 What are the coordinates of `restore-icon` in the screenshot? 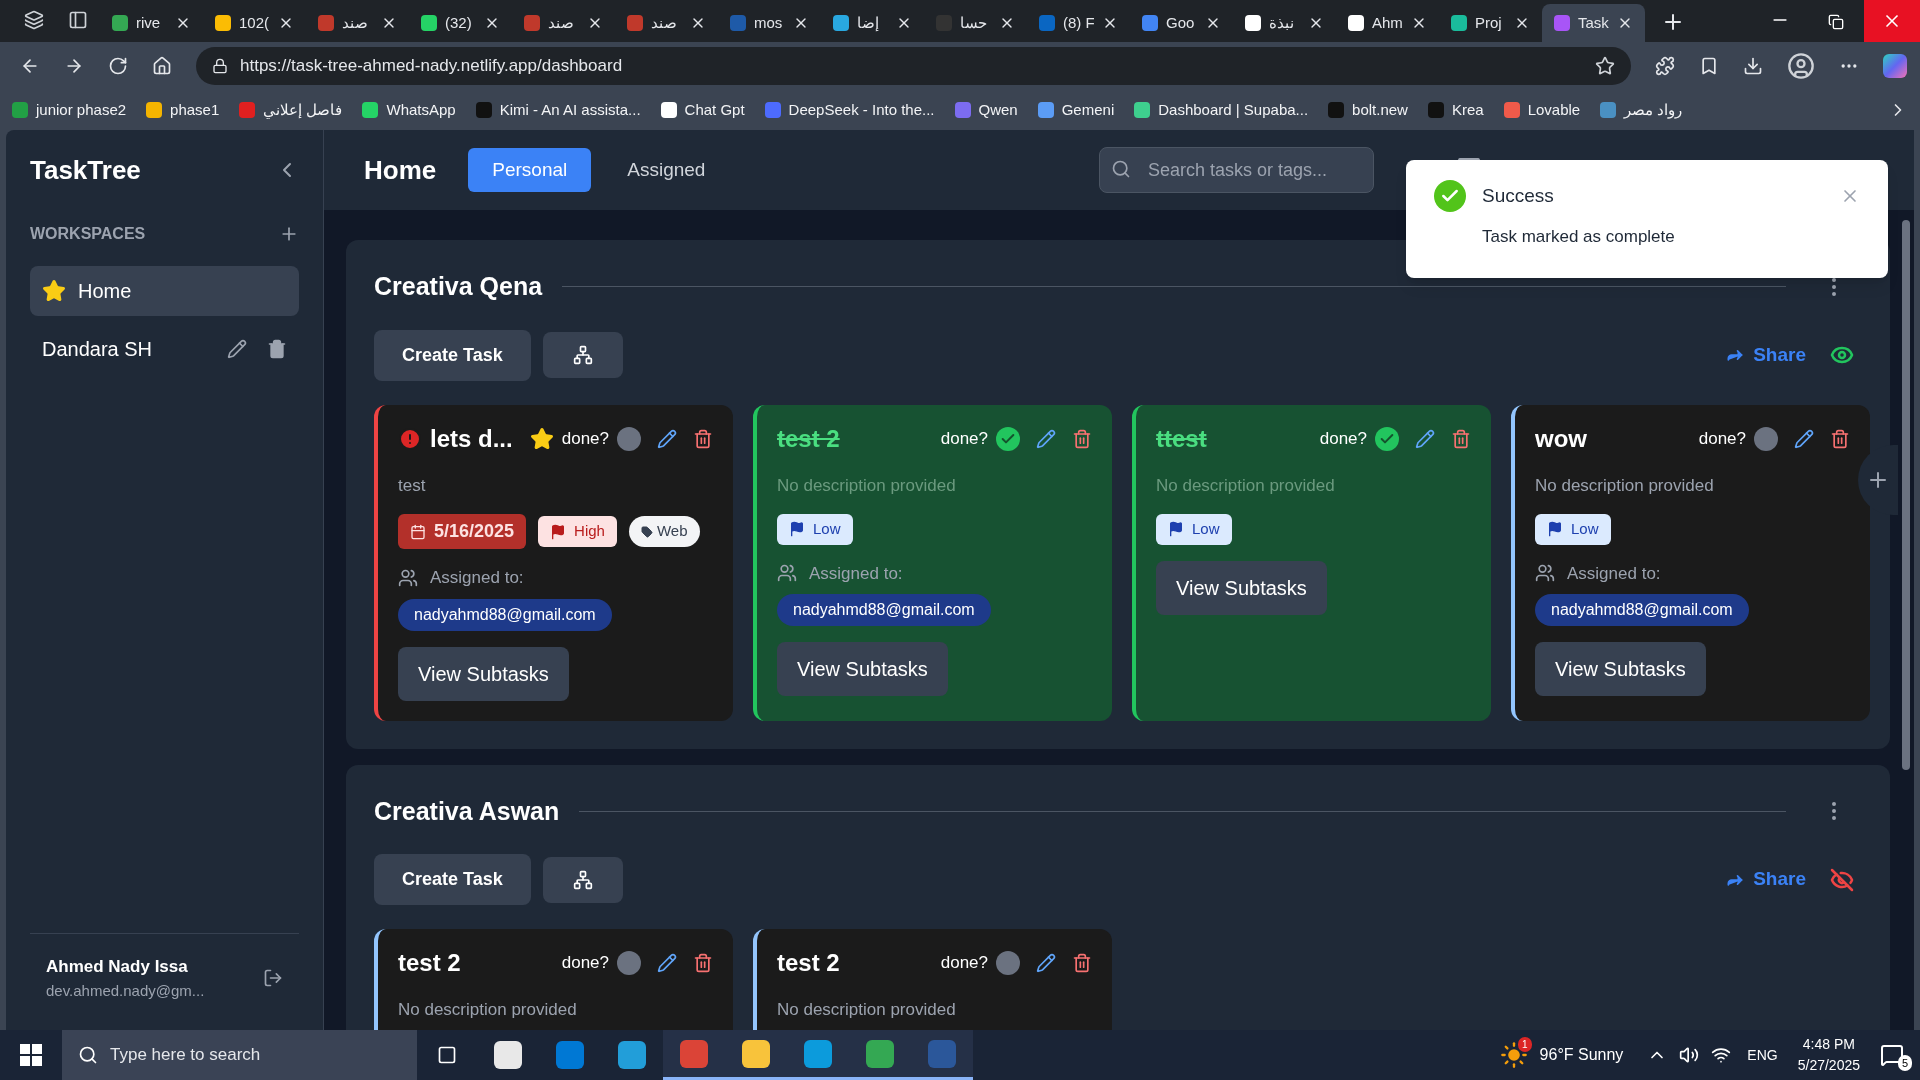 It's located at (1836, 22).